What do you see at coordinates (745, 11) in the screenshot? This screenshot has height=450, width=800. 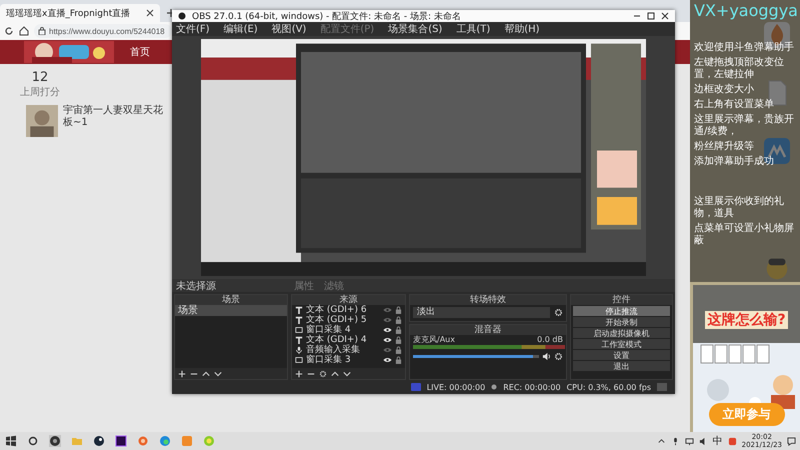 I see `overlay-title: VX+yaoggya` at bounding box center [745, 11].